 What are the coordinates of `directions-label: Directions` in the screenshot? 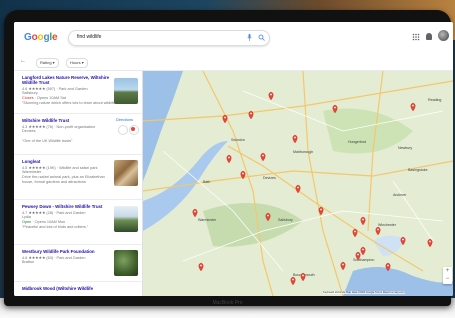 It's located at (124, 120).